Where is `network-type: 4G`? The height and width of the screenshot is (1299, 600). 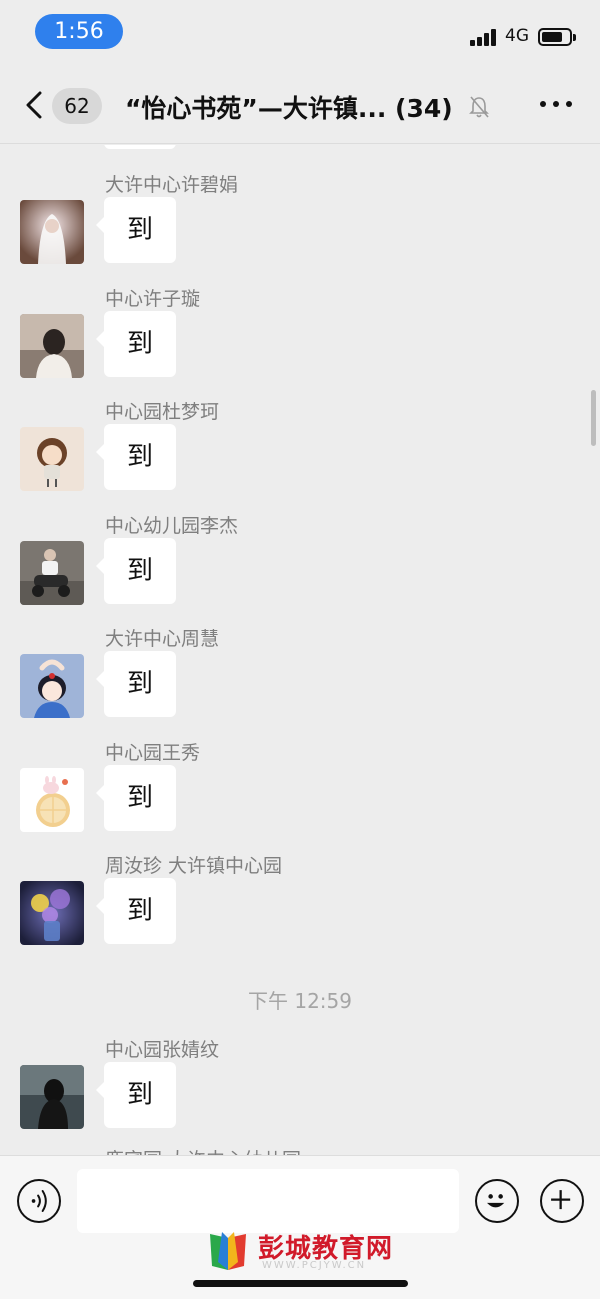
network-type: 4G is located at coordinates (517, 36).